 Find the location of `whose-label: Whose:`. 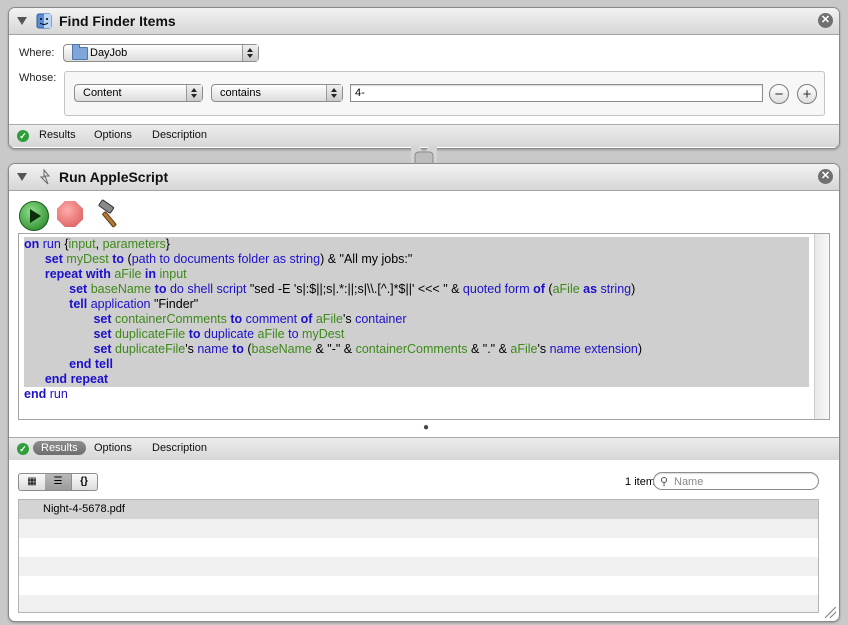

whose-label: Whose: is located at coordinates (38, 78).